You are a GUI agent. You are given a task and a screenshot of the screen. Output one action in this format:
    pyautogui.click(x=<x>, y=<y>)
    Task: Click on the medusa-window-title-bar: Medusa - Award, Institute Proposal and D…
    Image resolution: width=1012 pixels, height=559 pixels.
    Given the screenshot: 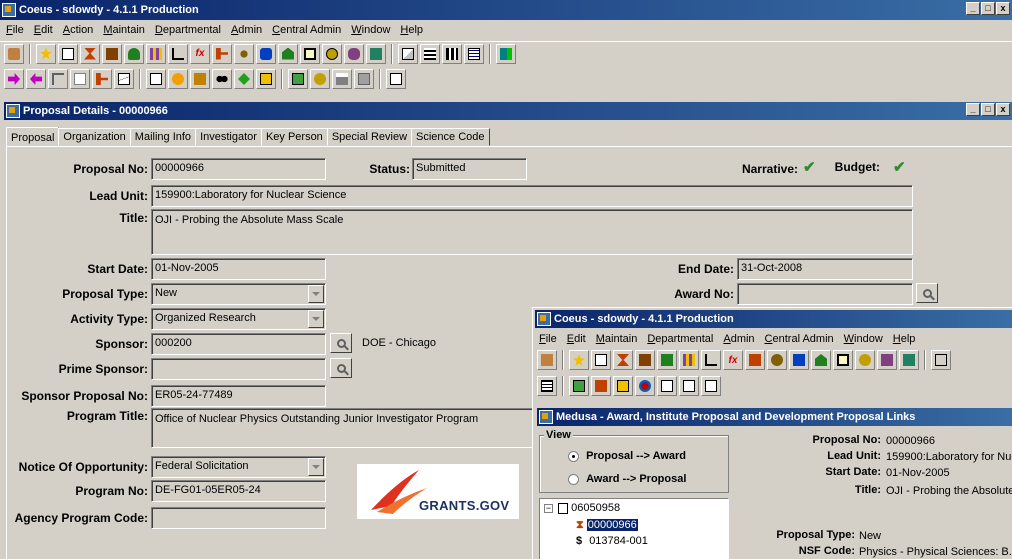 What is the action you would take?
    pyautogui.click(x=774, y=417)
    